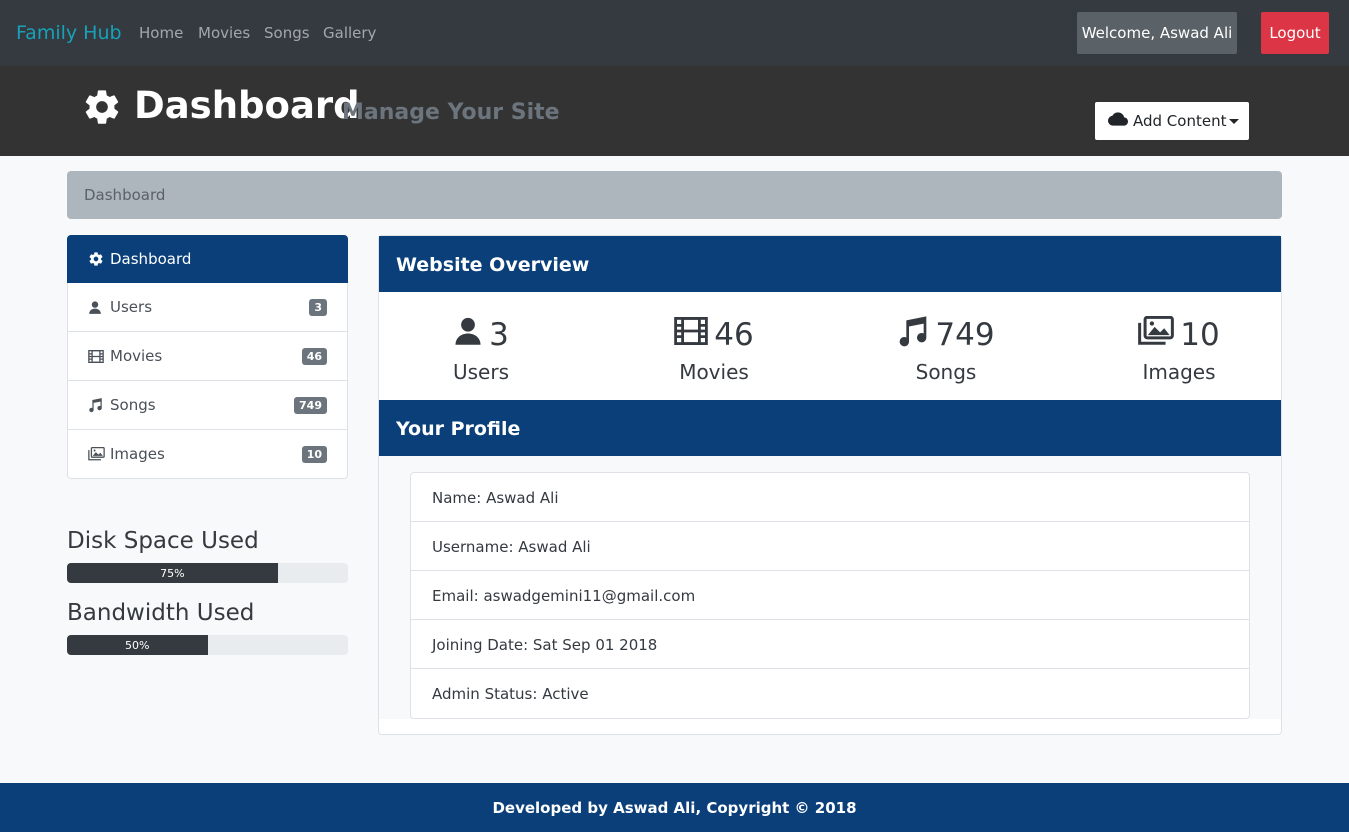 This screenshot has width=1349, height=832. I want to click on profile-joining-date: Joining Date: Sat Sep 01 2018, so click(830, 644).